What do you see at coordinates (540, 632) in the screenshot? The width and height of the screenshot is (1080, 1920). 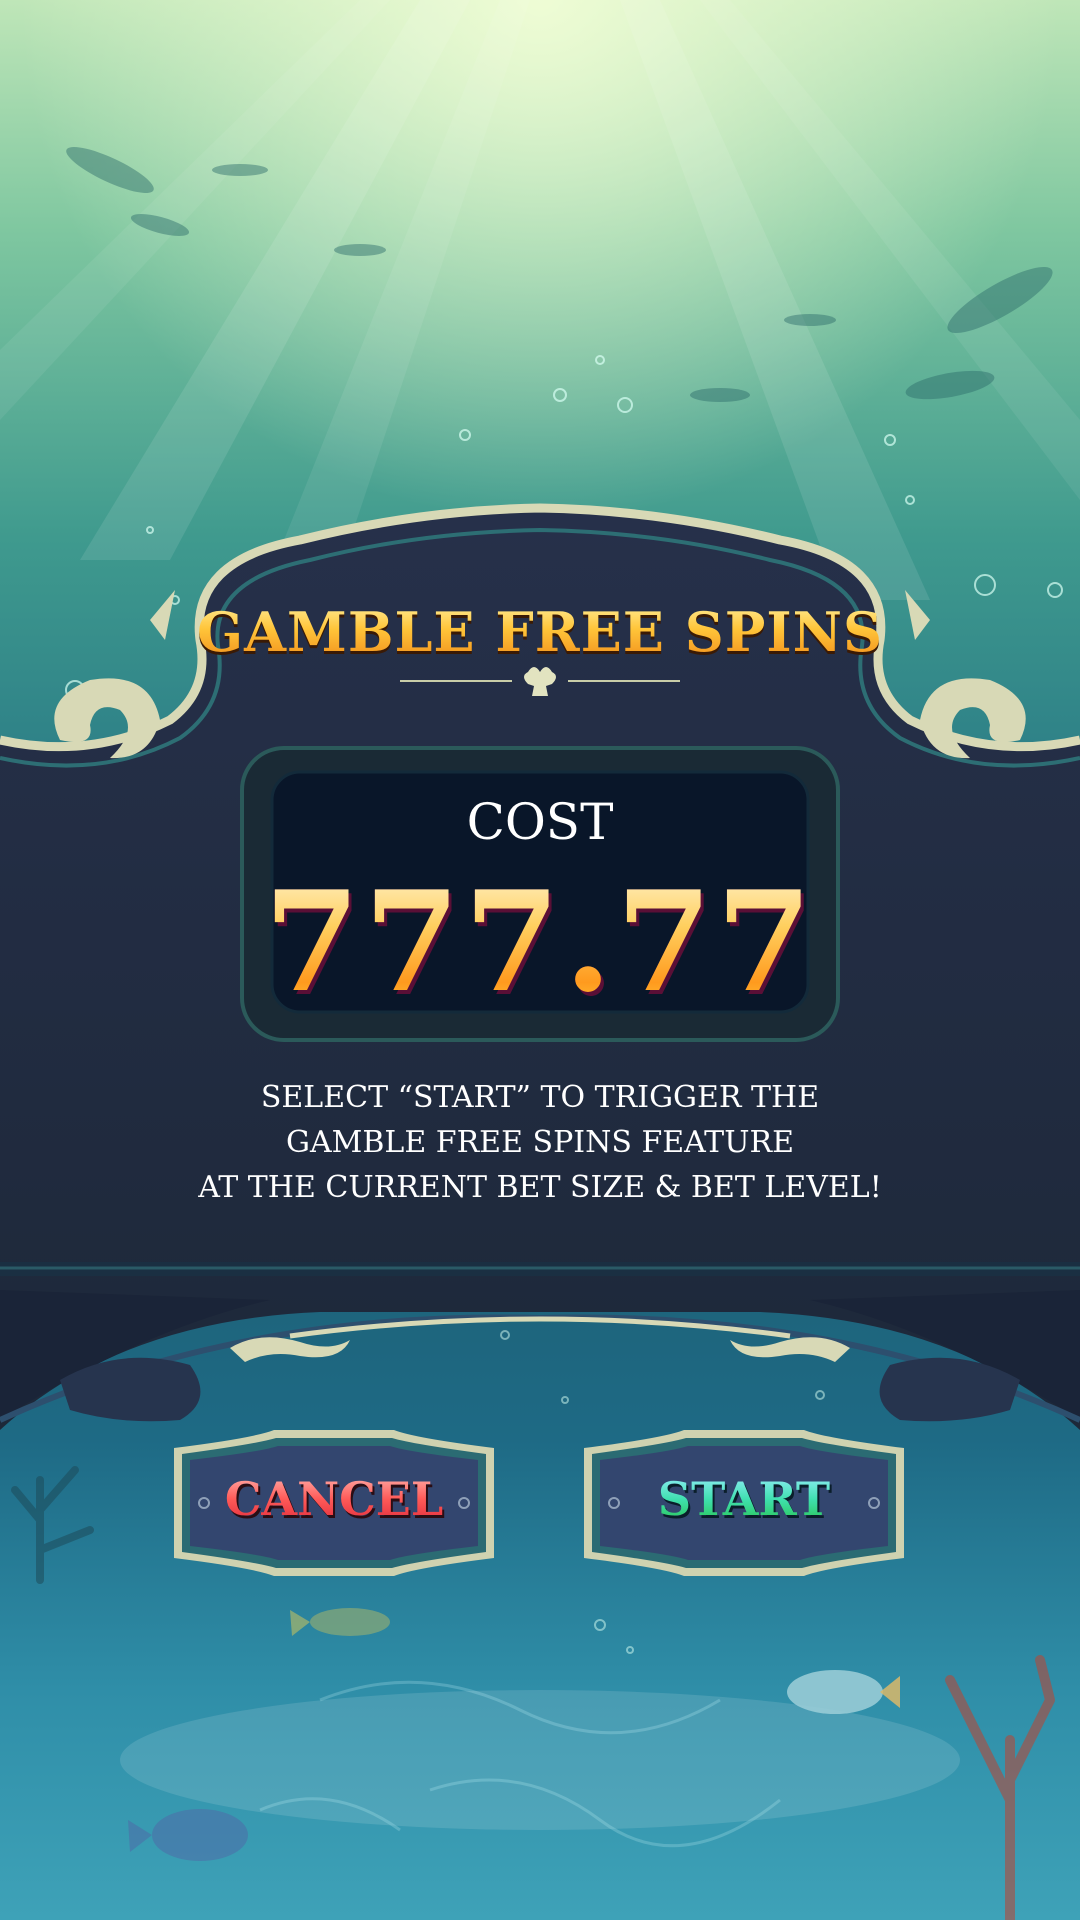 I see `dialog-title: GAMBLE FREE SPINS` at bounding box center [540, 632].